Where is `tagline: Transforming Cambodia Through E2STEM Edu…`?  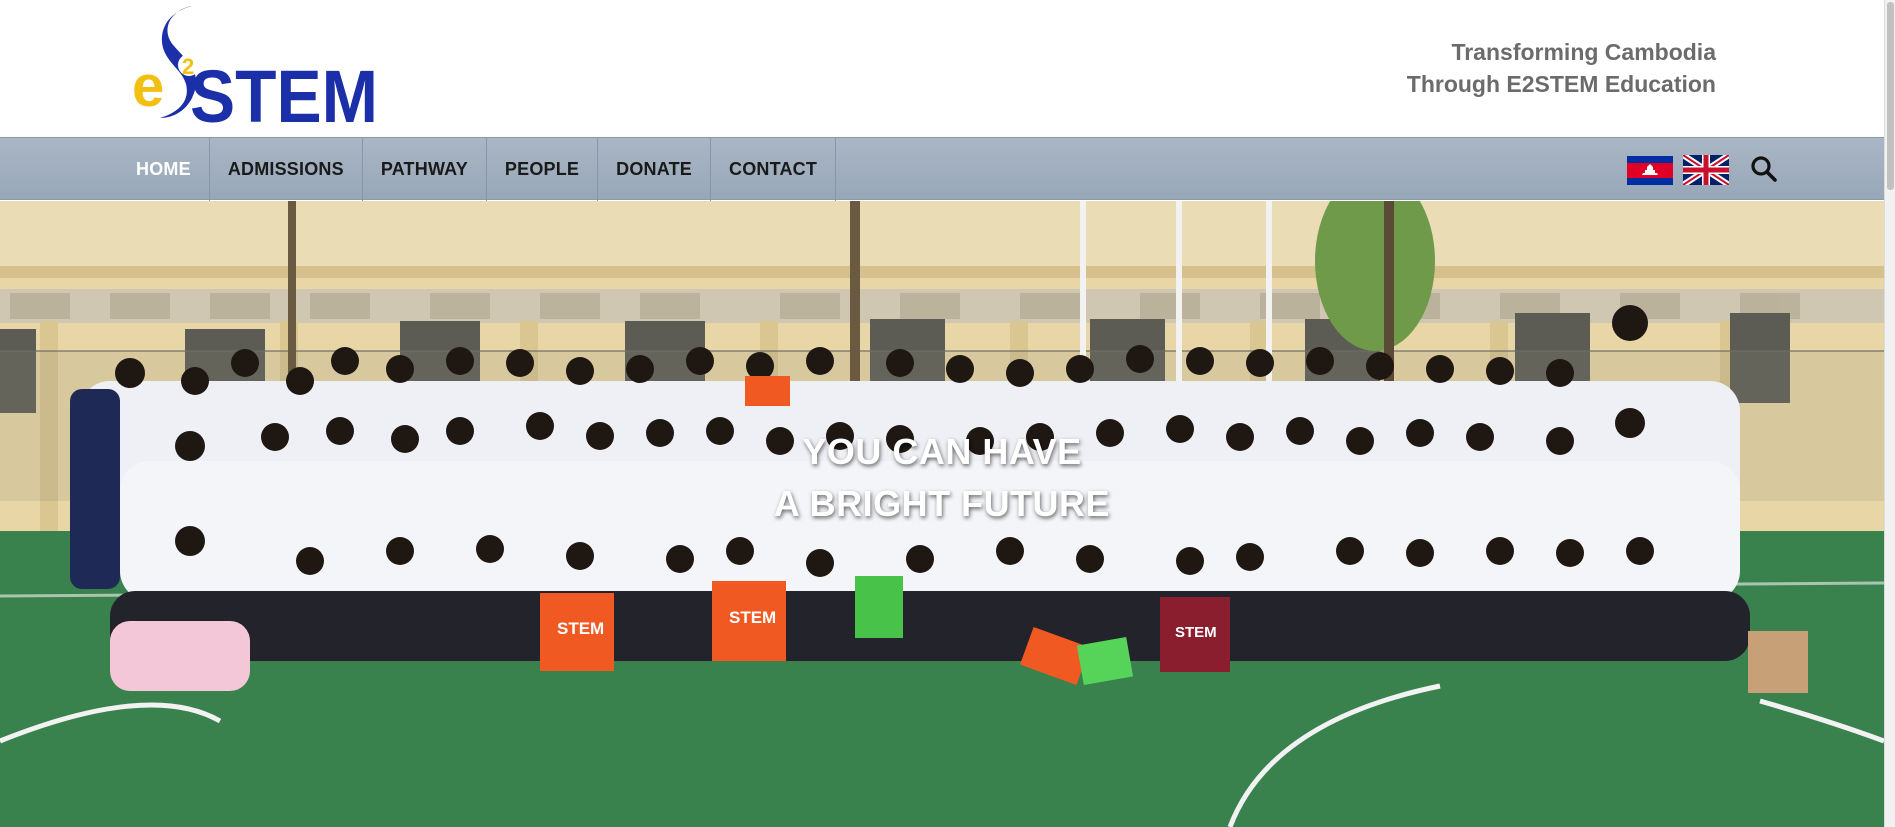
tagline: Transforming Cambodia Through E2STEM Edu… is located at coordinates (1561, 68).